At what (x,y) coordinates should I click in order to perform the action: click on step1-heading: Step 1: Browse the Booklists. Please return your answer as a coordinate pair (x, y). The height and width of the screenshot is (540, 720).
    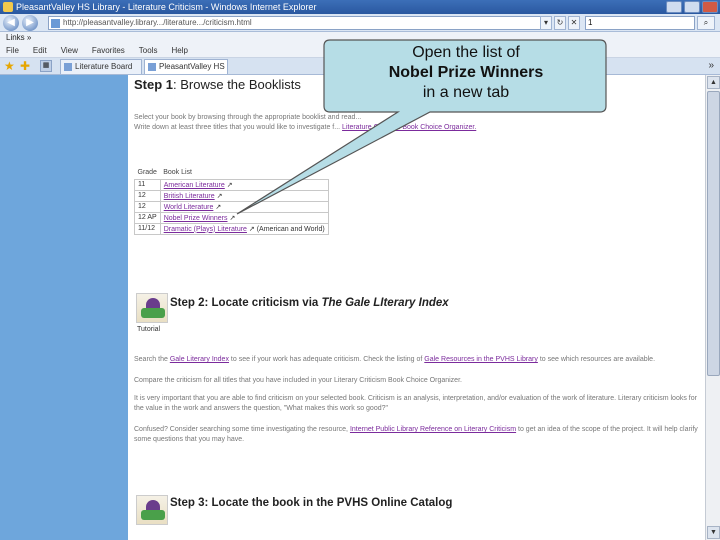
    Looking at the image, I should click on (217, 84).